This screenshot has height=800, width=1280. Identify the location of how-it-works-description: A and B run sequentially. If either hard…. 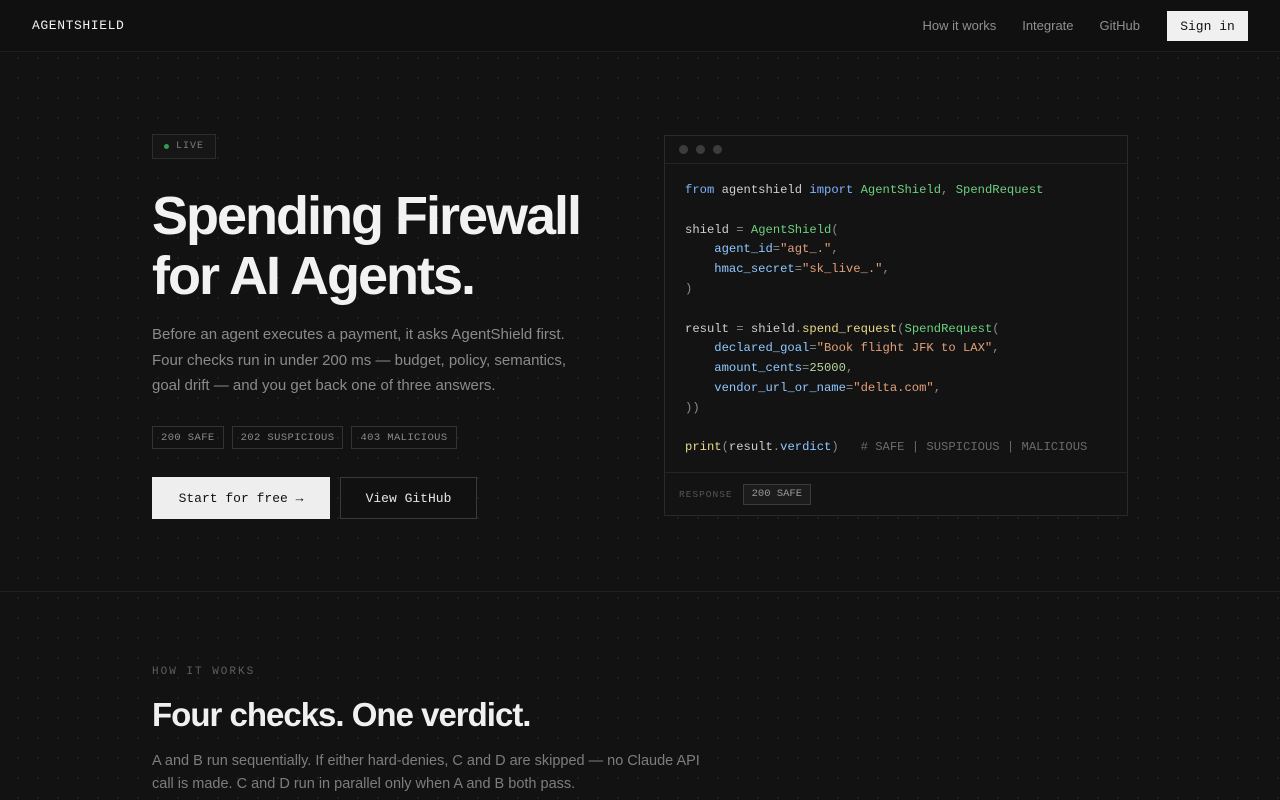
(426, 772).